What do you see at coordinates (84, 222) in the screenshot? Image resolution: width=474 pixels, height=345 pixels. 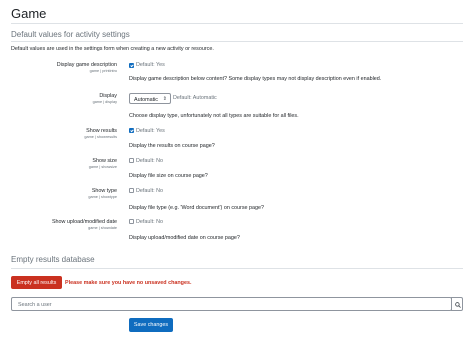 I see `setting-label: Show upload/modified date` at bounding box center [84, 222].